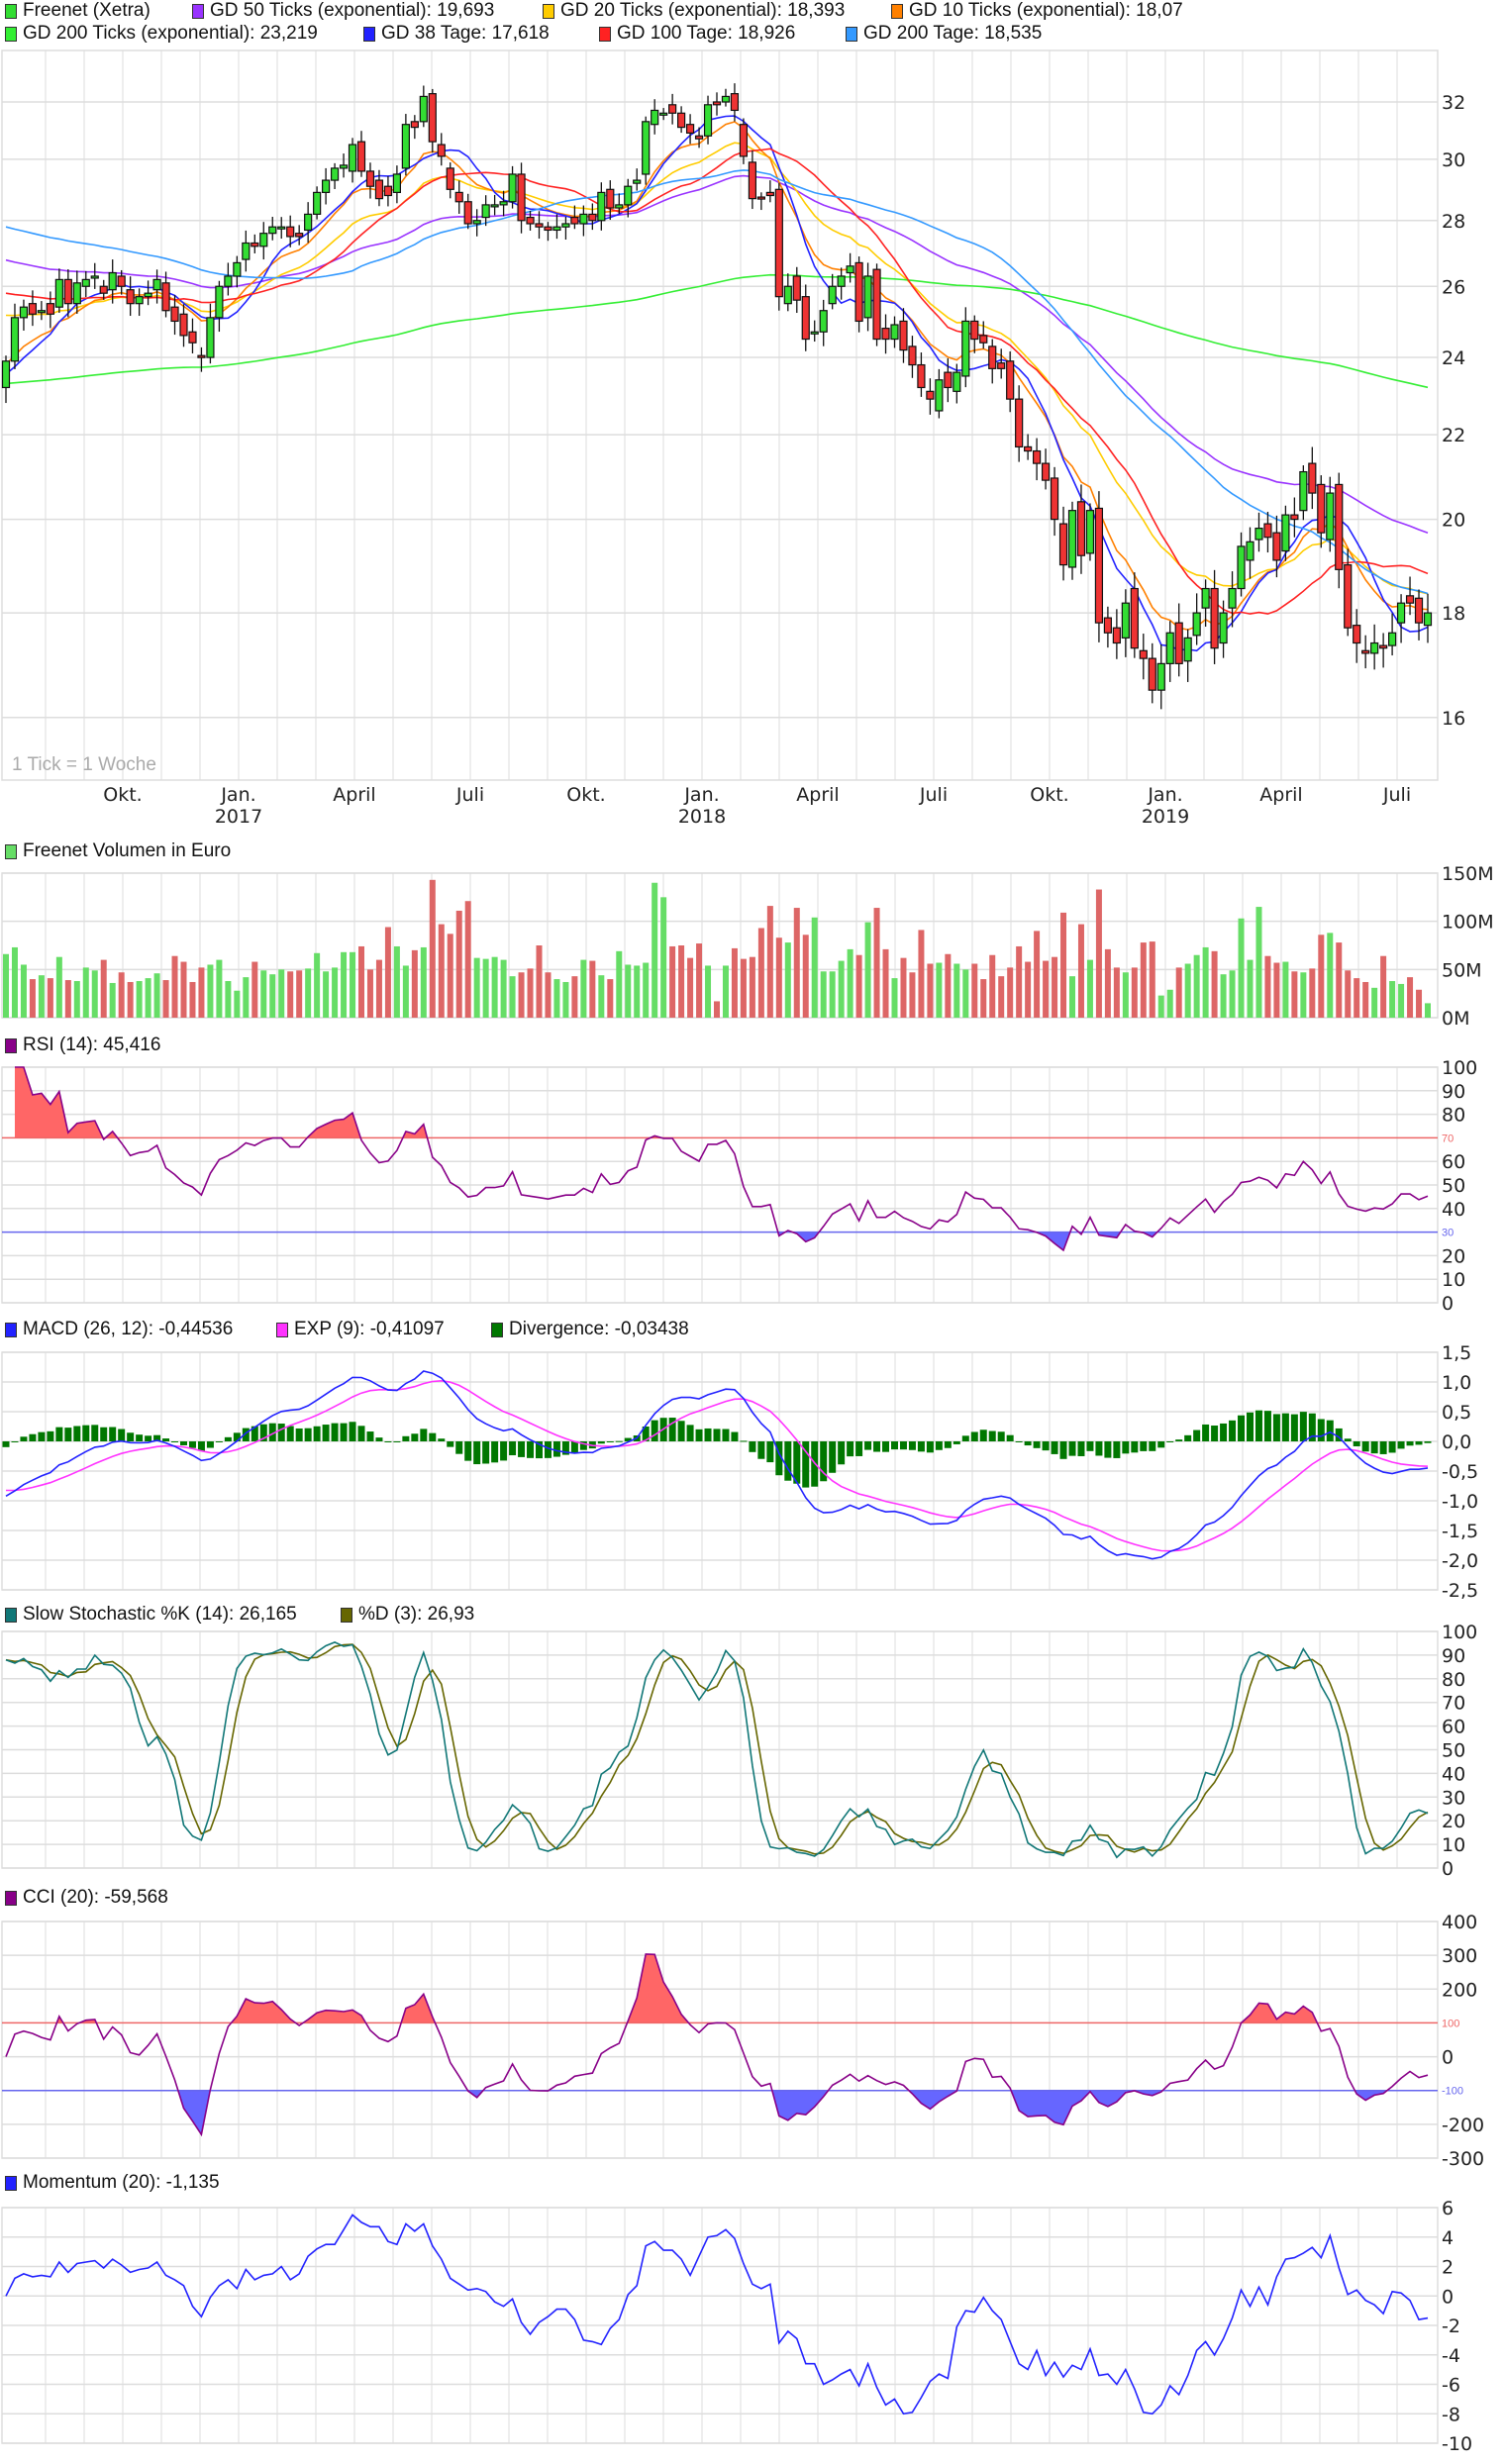 This screenshot has width=1505, height=2464. Describe the element at coordinates (119, 1329) in the screenshot. I see `legend-macd: MACD (26, 12): -0,44536` at that location.